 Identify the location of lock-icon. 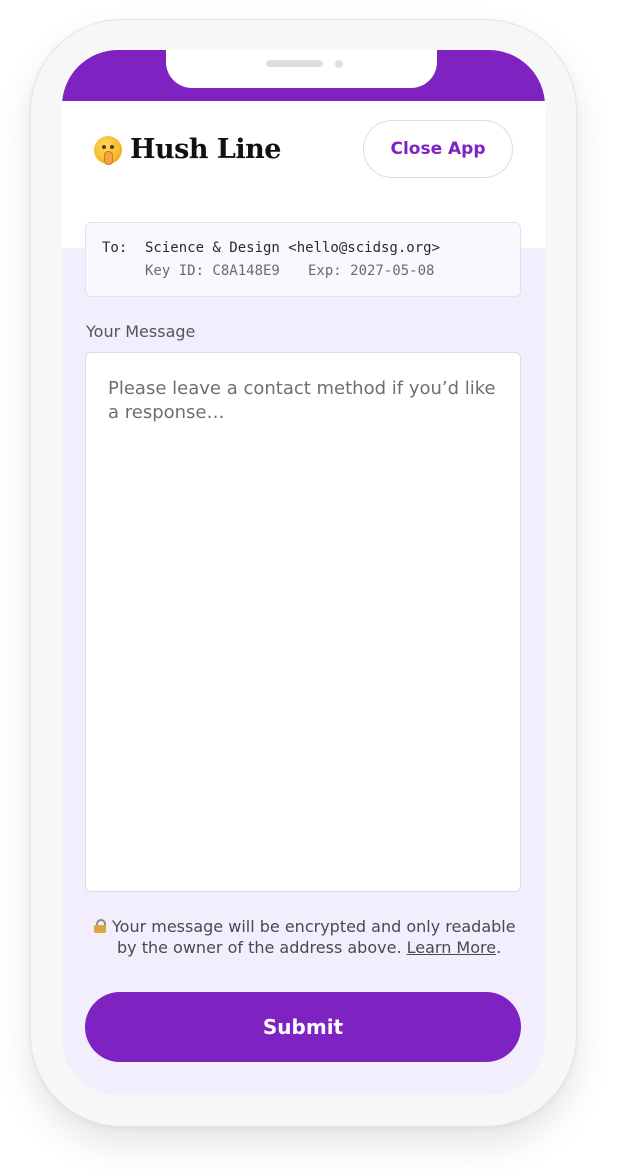
(100, 926).